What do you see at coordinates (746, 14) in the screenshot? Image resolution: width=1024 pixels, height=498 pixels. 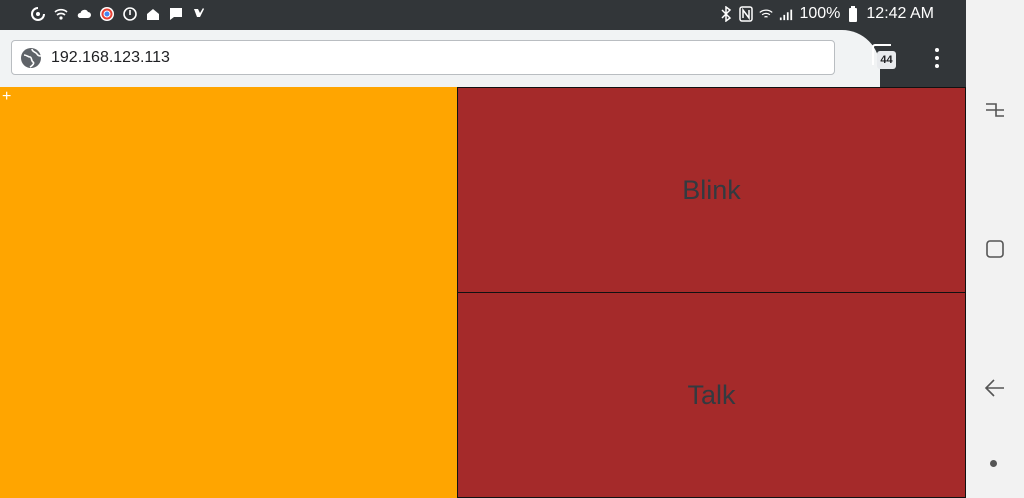 I see `nfc-icon` at bounding box center [746, 14].